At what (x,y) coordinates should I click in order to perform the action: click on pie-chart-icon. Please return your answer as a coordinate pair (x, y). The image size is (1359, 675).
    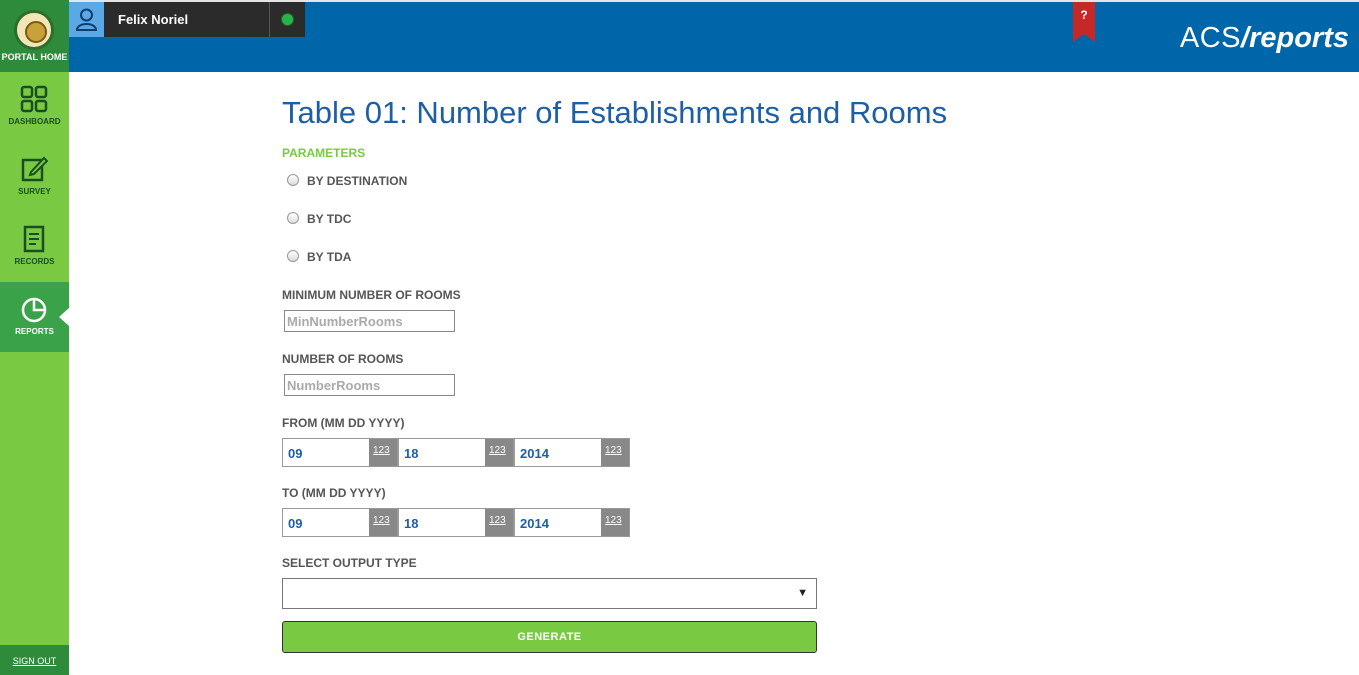
    Looking at the image, I should click on (34, 310).